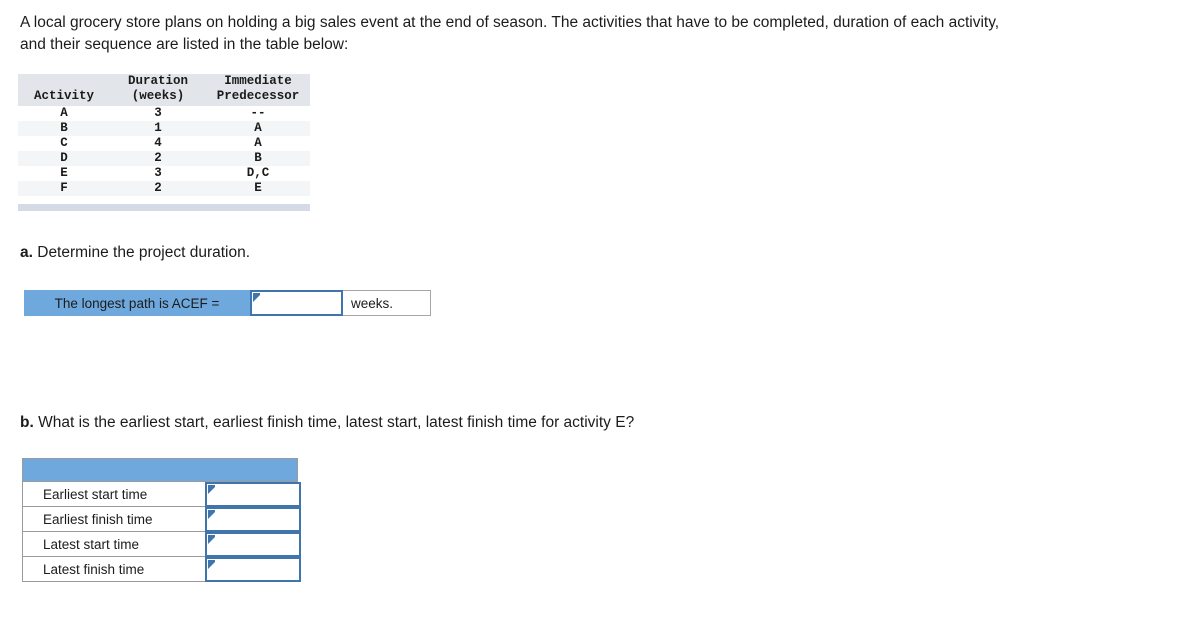 The height and width of the screenshot is (641, 1200). I want to click on table-row: C 4 A, so click(164, 143).